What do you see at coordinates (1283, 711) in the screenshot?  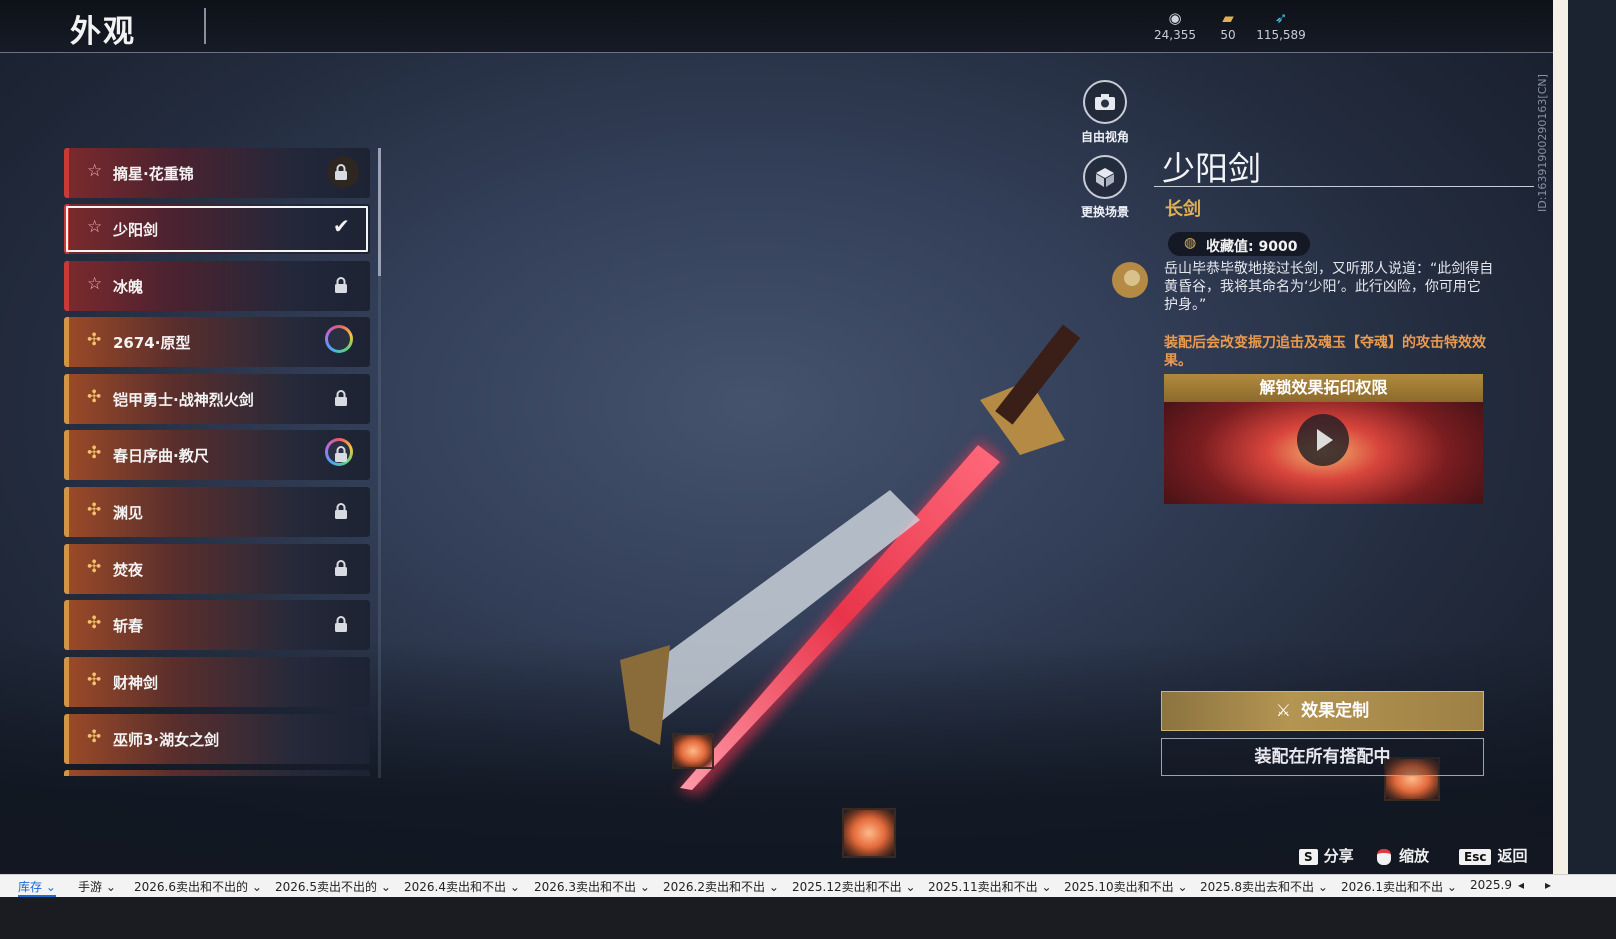 I see `wand-icon: ⚔` at bounding box center [1283, 711].